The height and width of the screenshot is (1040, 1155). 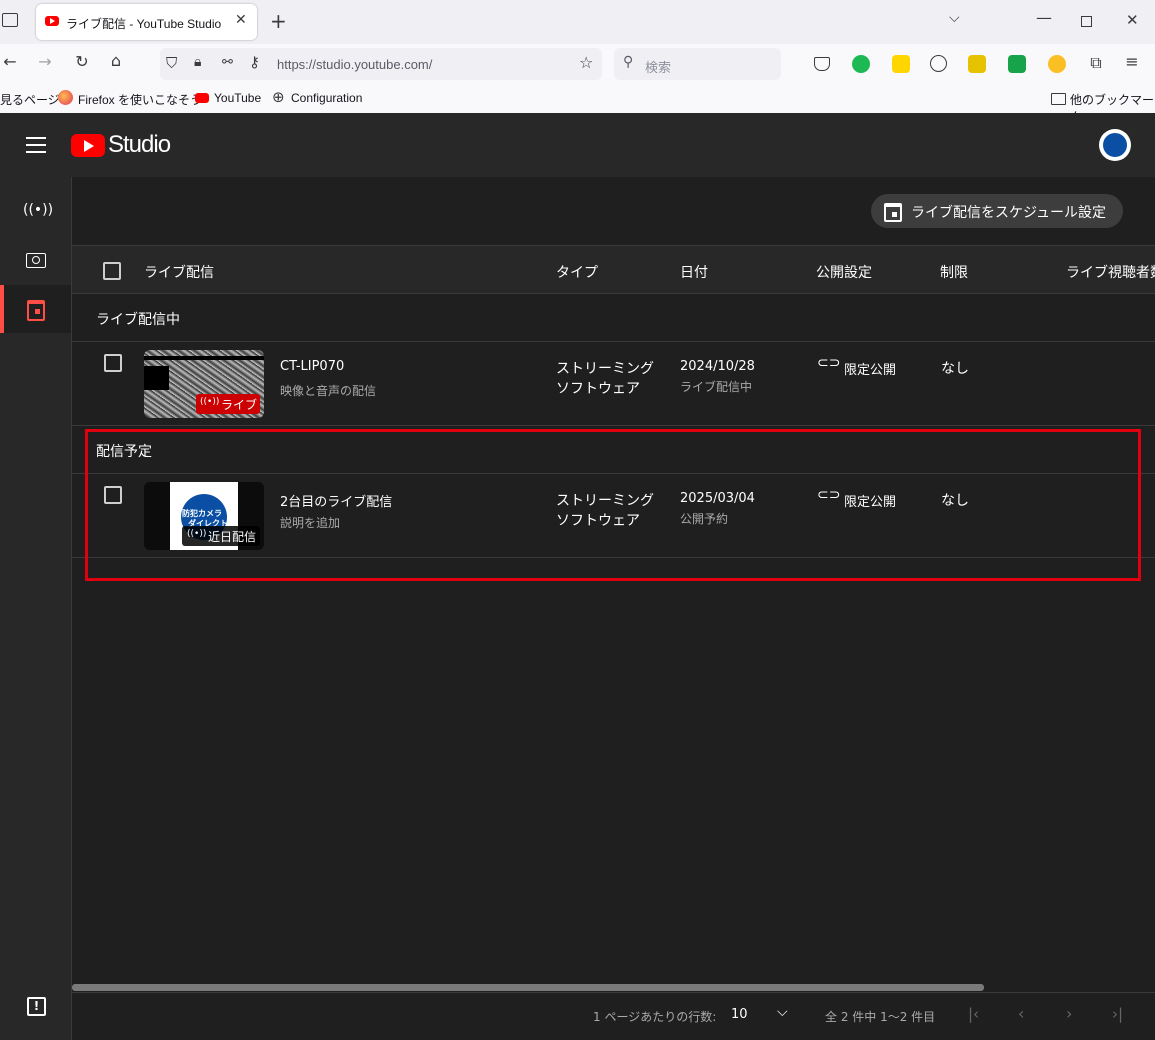 What do you see at coordinates (577, 22) in the screenshot?
I see `browser-tab-bar: ライブ配信 - YouTube Studio ✕ + ⌵ — ✕` at bounding box center [577, 22].